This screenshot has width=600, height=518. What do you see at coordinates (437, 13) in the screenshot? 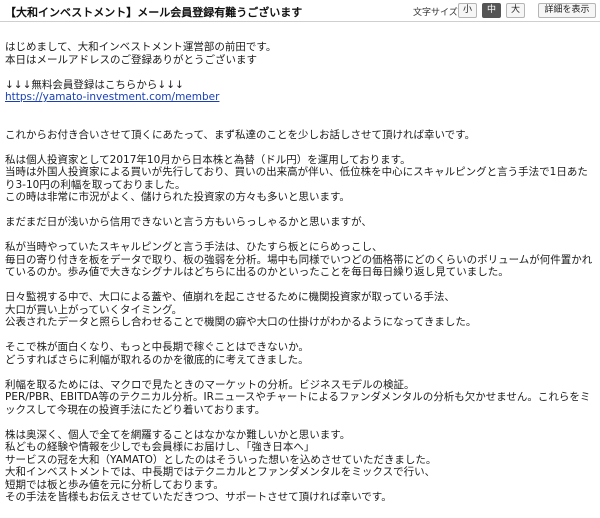
I see `font-size-label: 文字サイズ:` at bounding box center [437, 13].